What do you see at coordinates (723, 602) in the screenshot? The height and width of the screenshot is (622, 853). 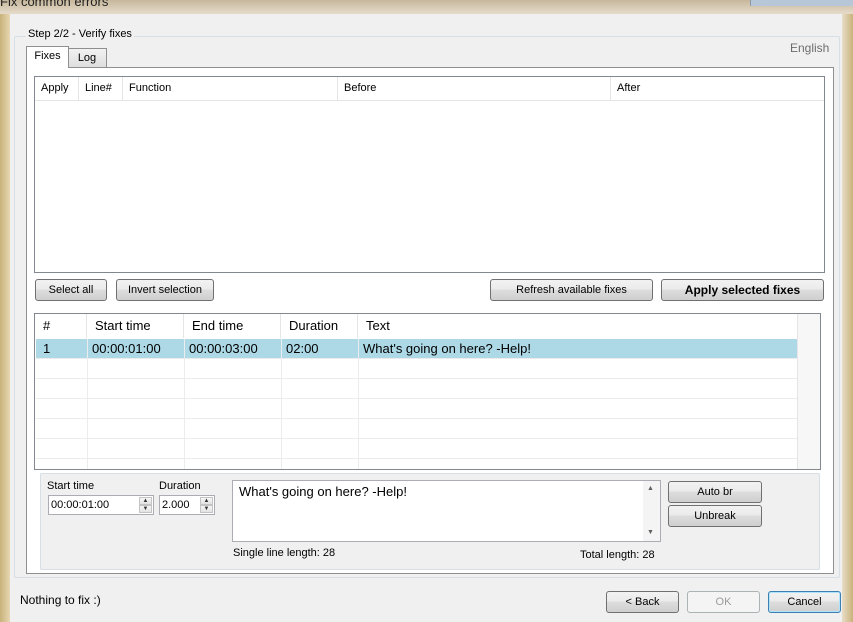 I see `ok-button: OK` at bounding box center [723, 602].